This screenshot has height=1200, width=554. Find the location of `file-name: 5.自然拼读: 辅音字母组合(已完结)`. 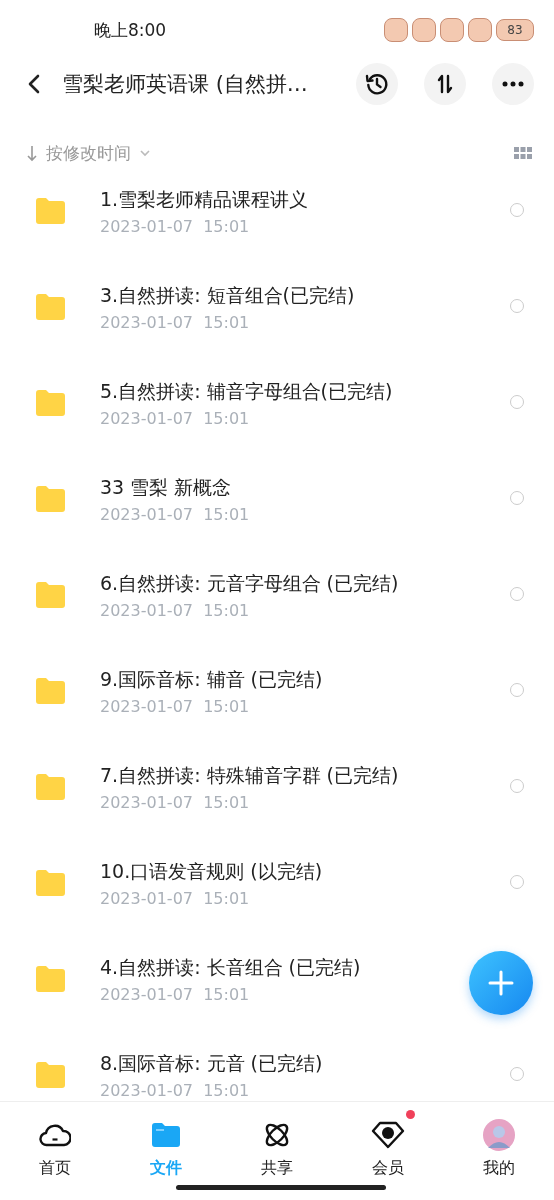

file-name: 5.自然拼读: 辅音字母组合(已完结) is located at coordinates (247, 391).